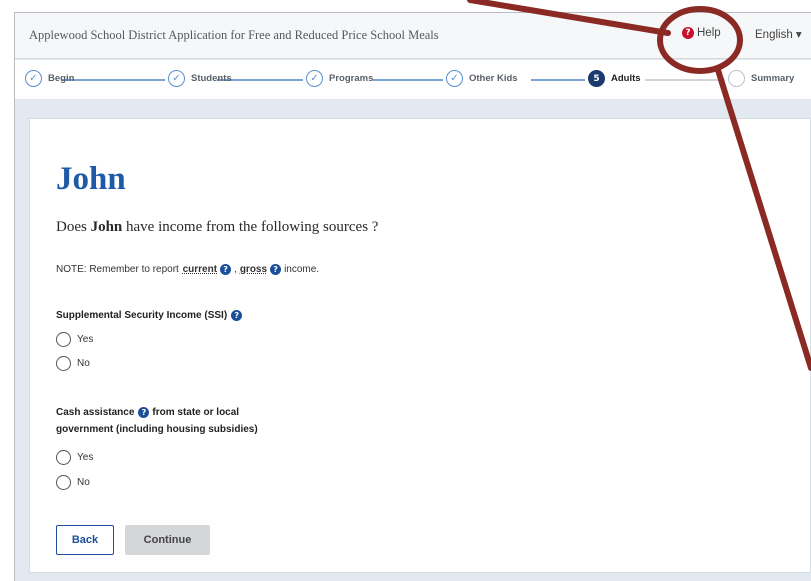  What do you see at coordinates (250, 227) in the screenshot?
I see `question-suffix: have income from the following sources ?` at bounding box center [250, 227].